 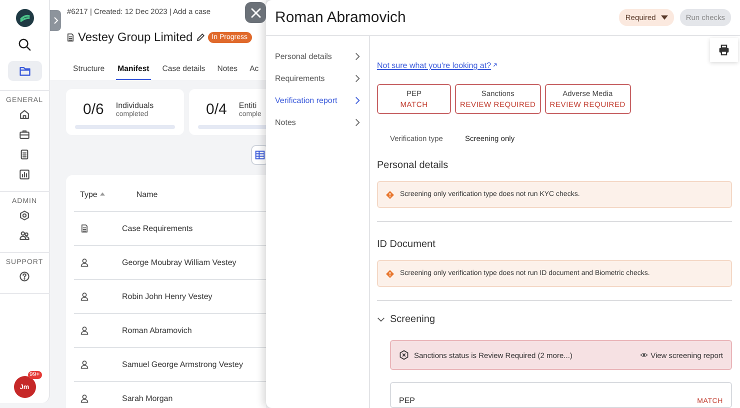 I want to click on check-name: PEP, so click(x=407, y=400).